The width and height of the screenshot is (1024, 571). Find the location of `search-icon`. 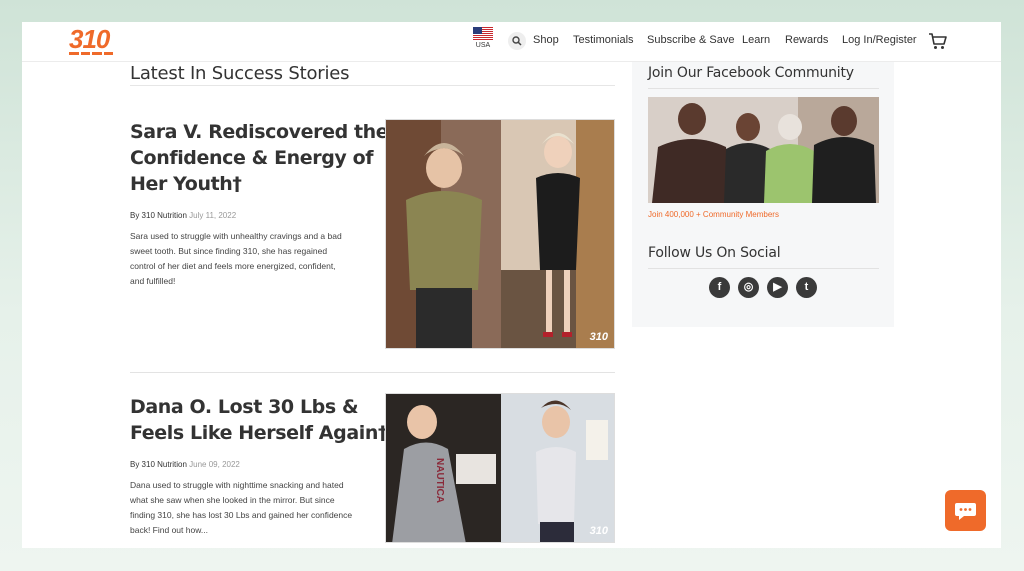

search-icon is located at coordinates (517, 41).